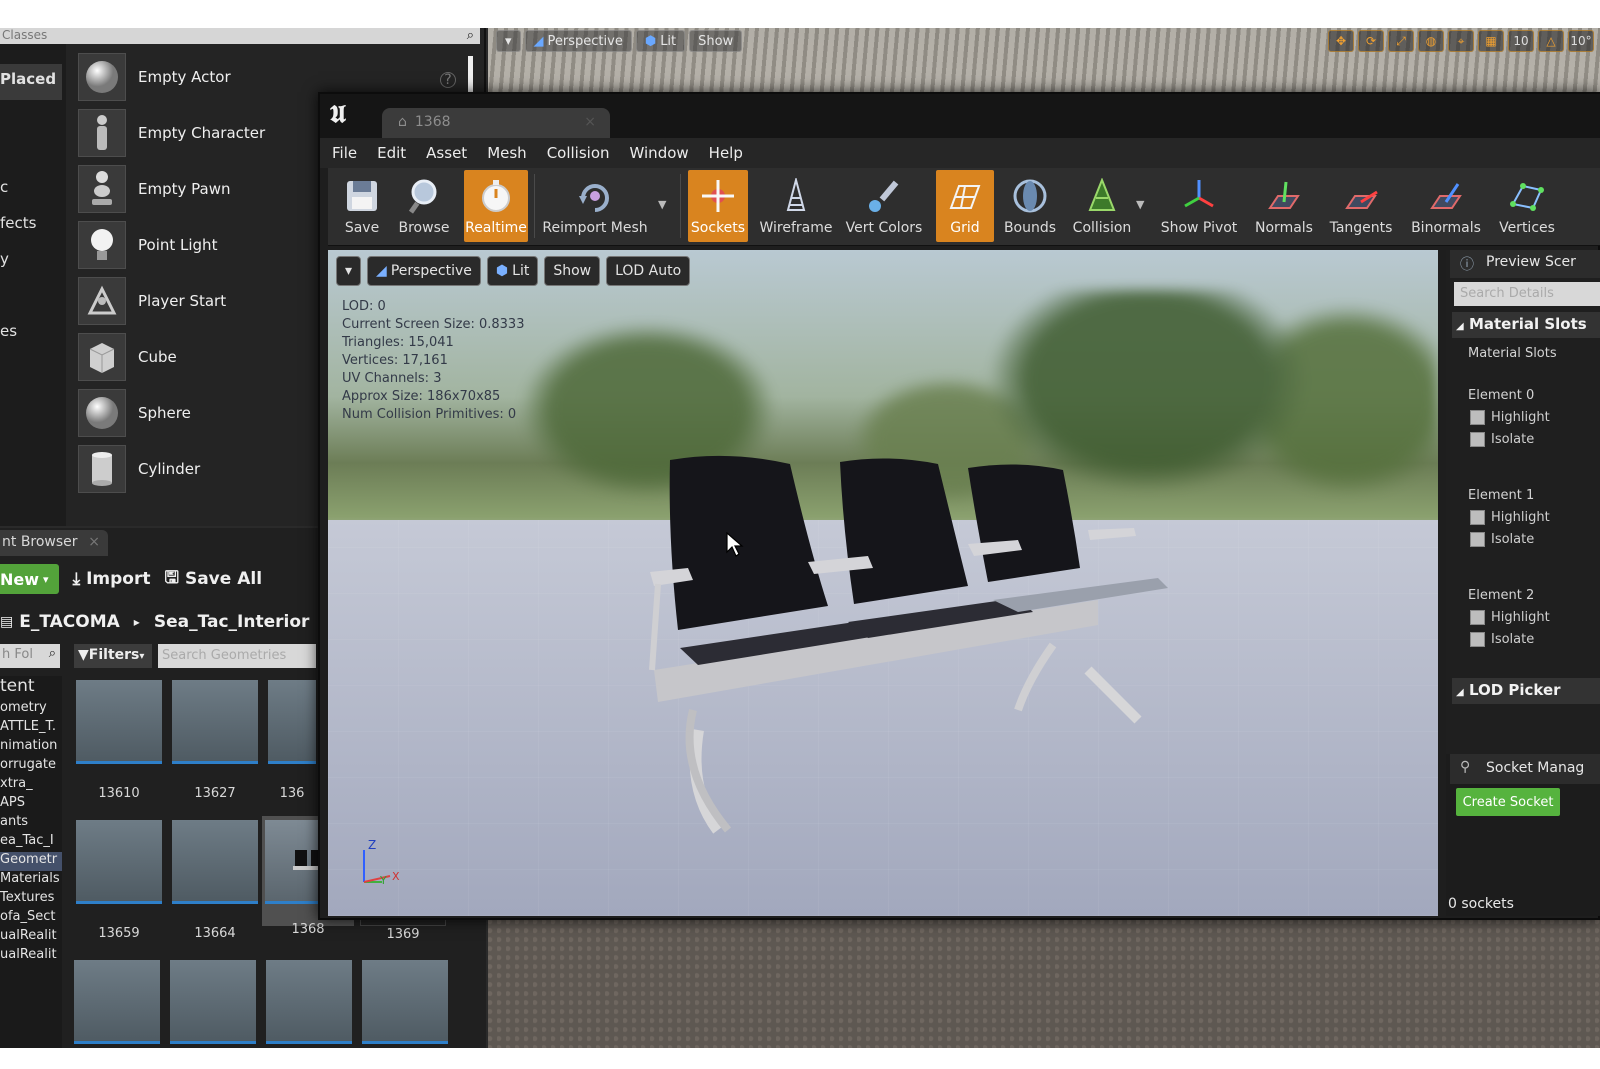  I want to click on world-icon: ◍, so click(1431, 41).